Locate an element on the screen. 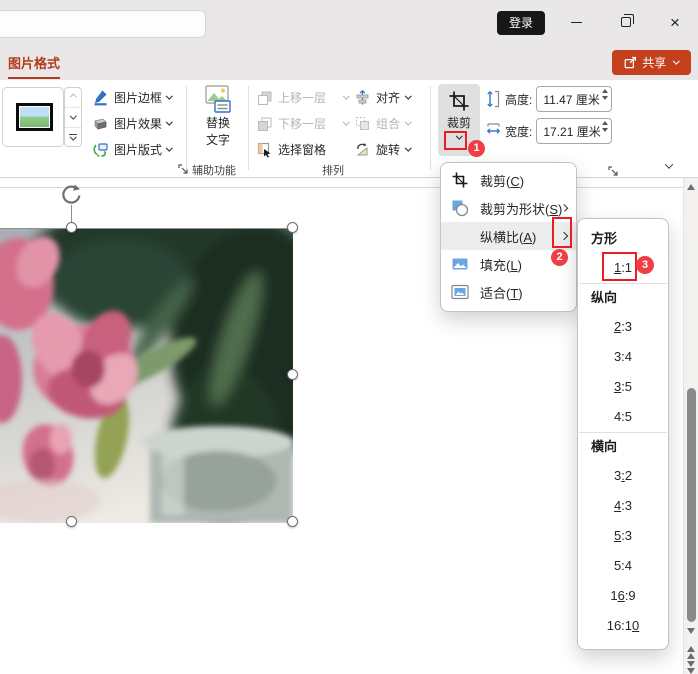  width-label: 宽度: is located at coordinates (519, 131).